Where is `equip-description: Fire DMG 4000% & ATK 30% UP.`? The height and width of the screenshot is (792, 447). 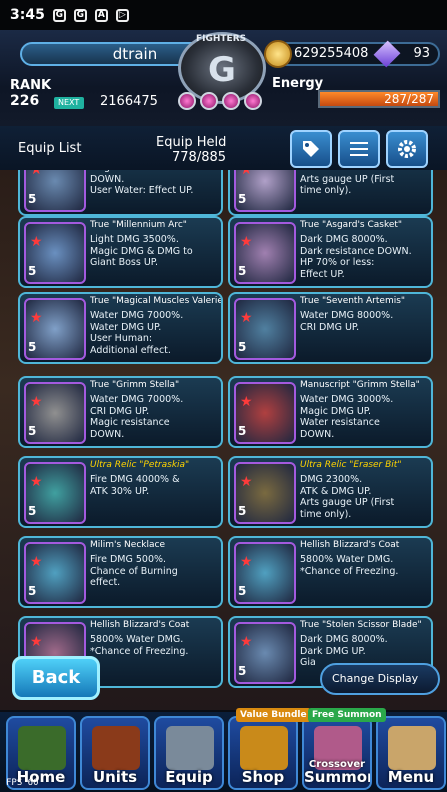
equip-description: Fire DMG 4000% & ATK 30% UP. is located at coordinates (135, 485).